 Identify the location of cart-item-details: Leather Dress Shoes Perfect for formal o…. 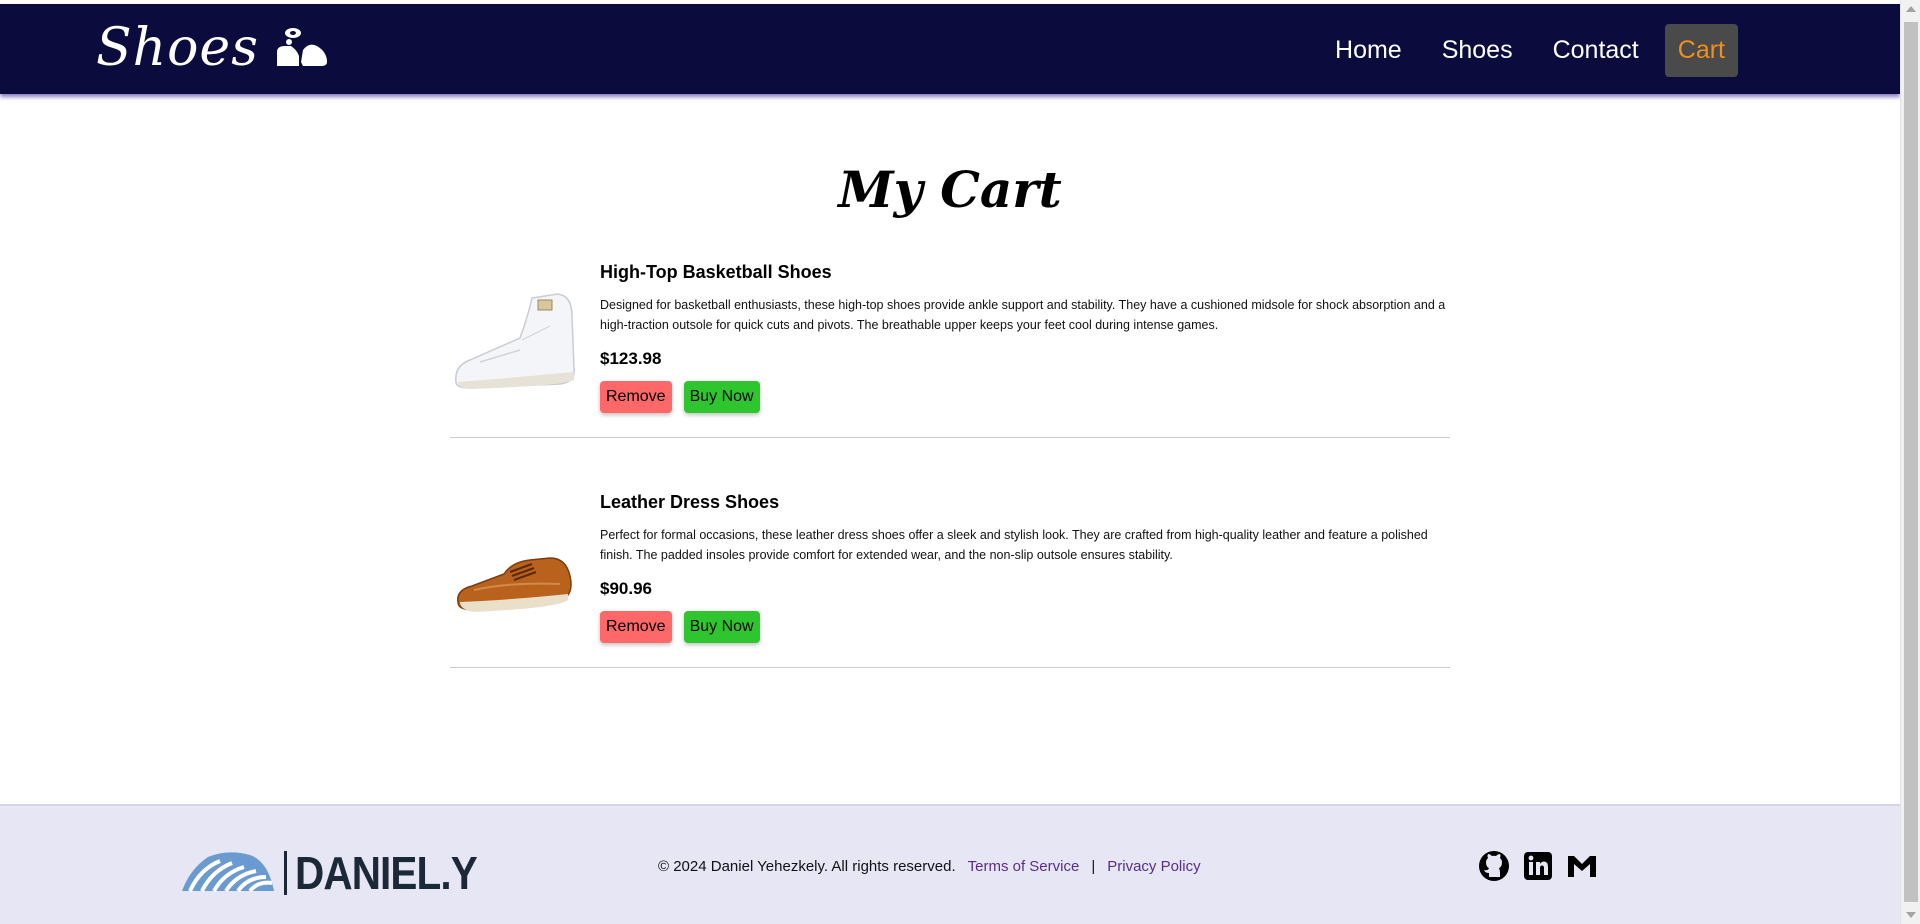
(1025, 565).